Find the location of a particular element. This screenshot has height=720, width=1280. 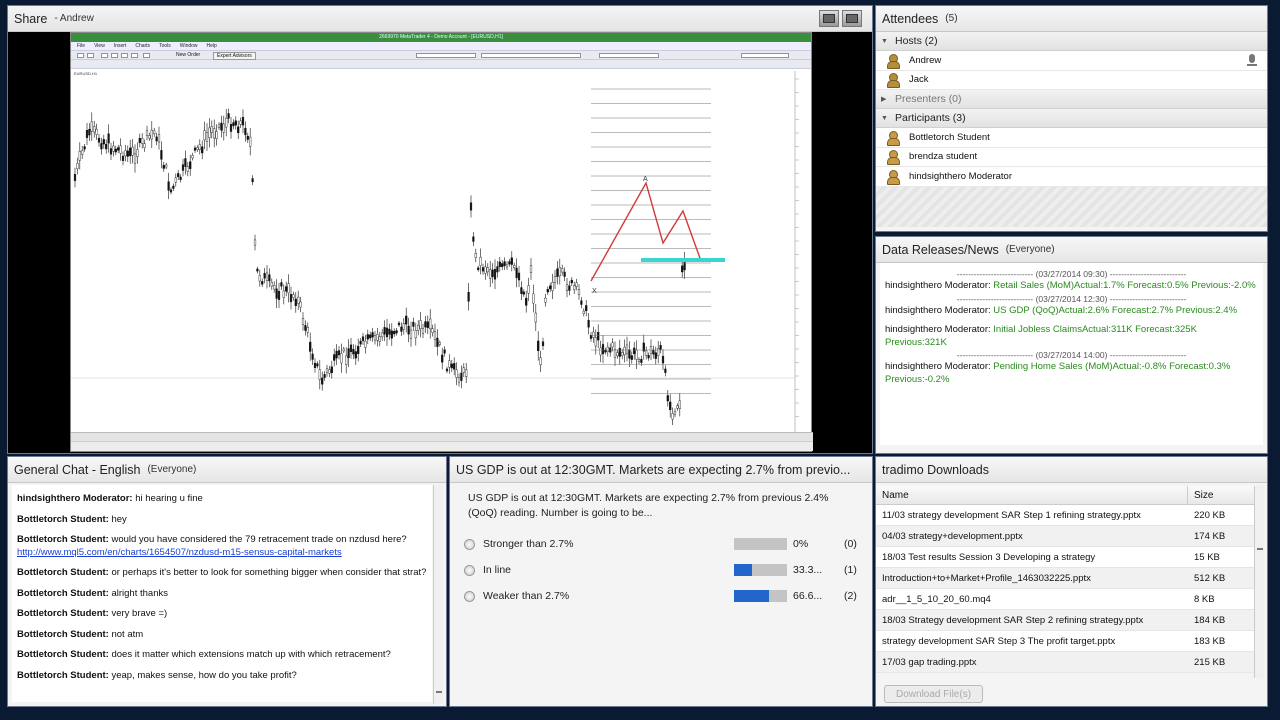

participant-hindsighthero: hindsighthero Moderator is located at coordinates (1071, 177).